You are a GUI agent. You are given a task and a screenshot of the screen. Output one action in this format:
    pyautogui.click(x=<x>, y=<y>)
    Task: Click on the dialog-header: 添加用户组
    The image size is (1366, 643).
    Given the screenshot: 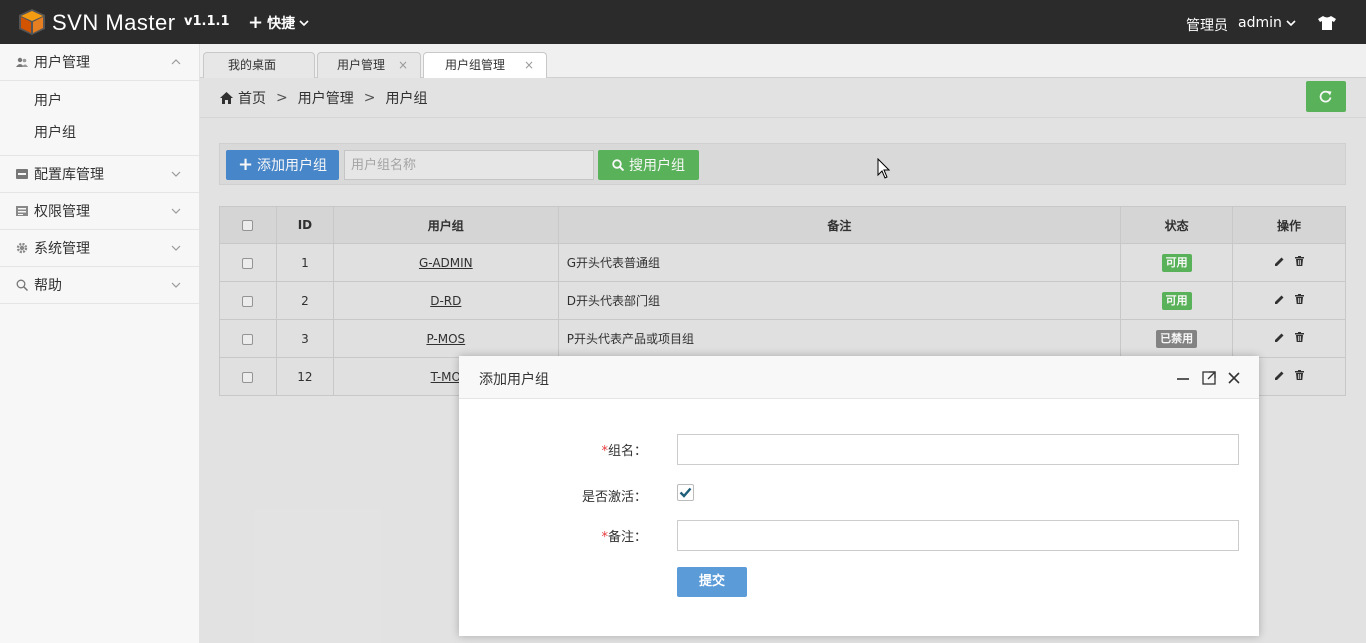 What is the action you would take?
    pyautogui.click(x=859, y=377)
    